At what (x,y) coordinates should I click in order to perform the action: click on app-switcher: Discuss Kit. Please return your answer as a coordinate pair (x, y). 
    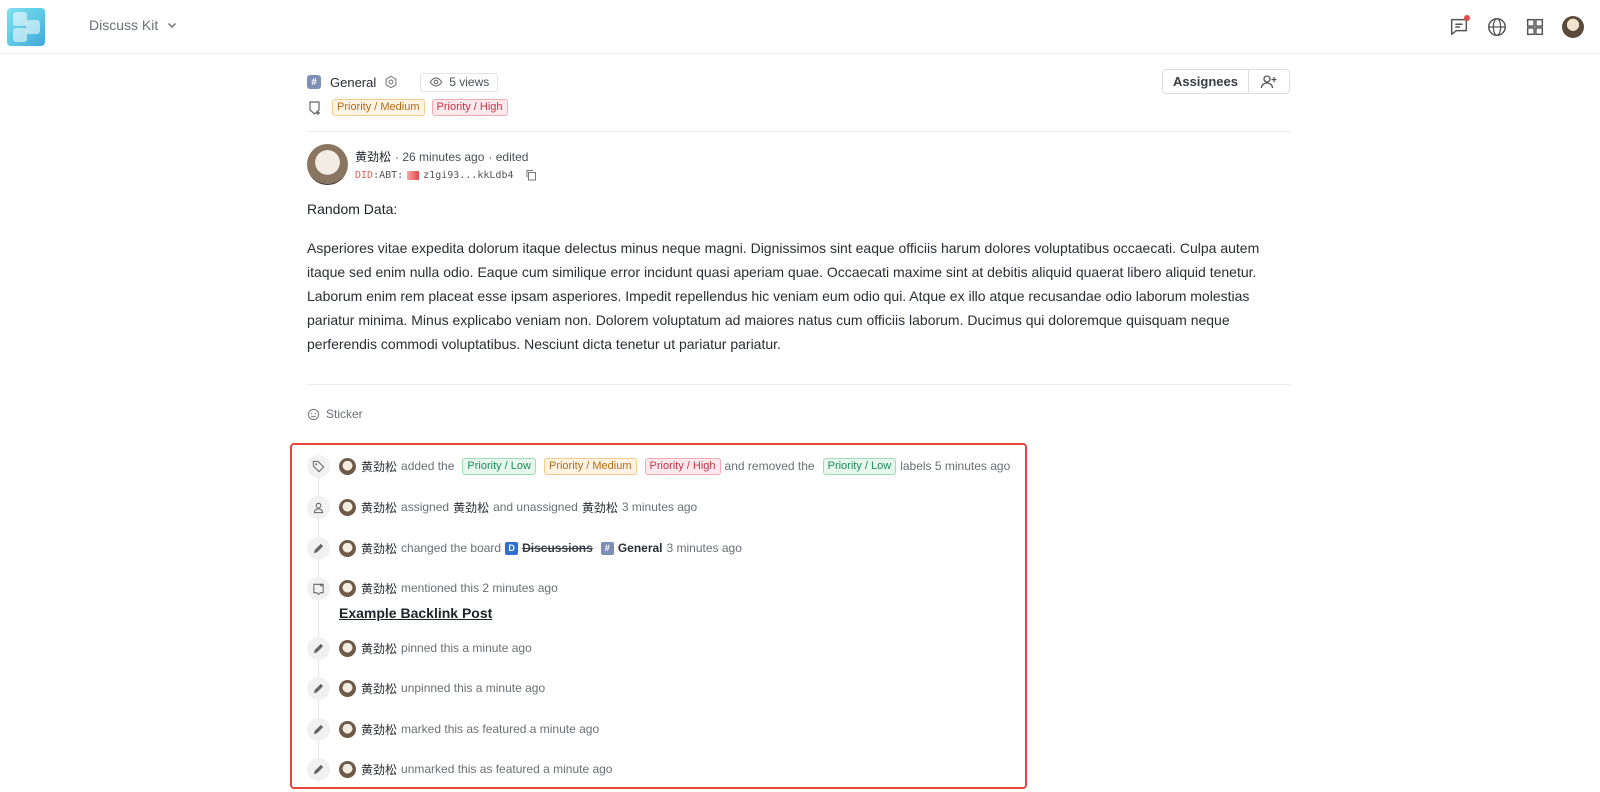
    Looking at the image, I should click on (133, 25).